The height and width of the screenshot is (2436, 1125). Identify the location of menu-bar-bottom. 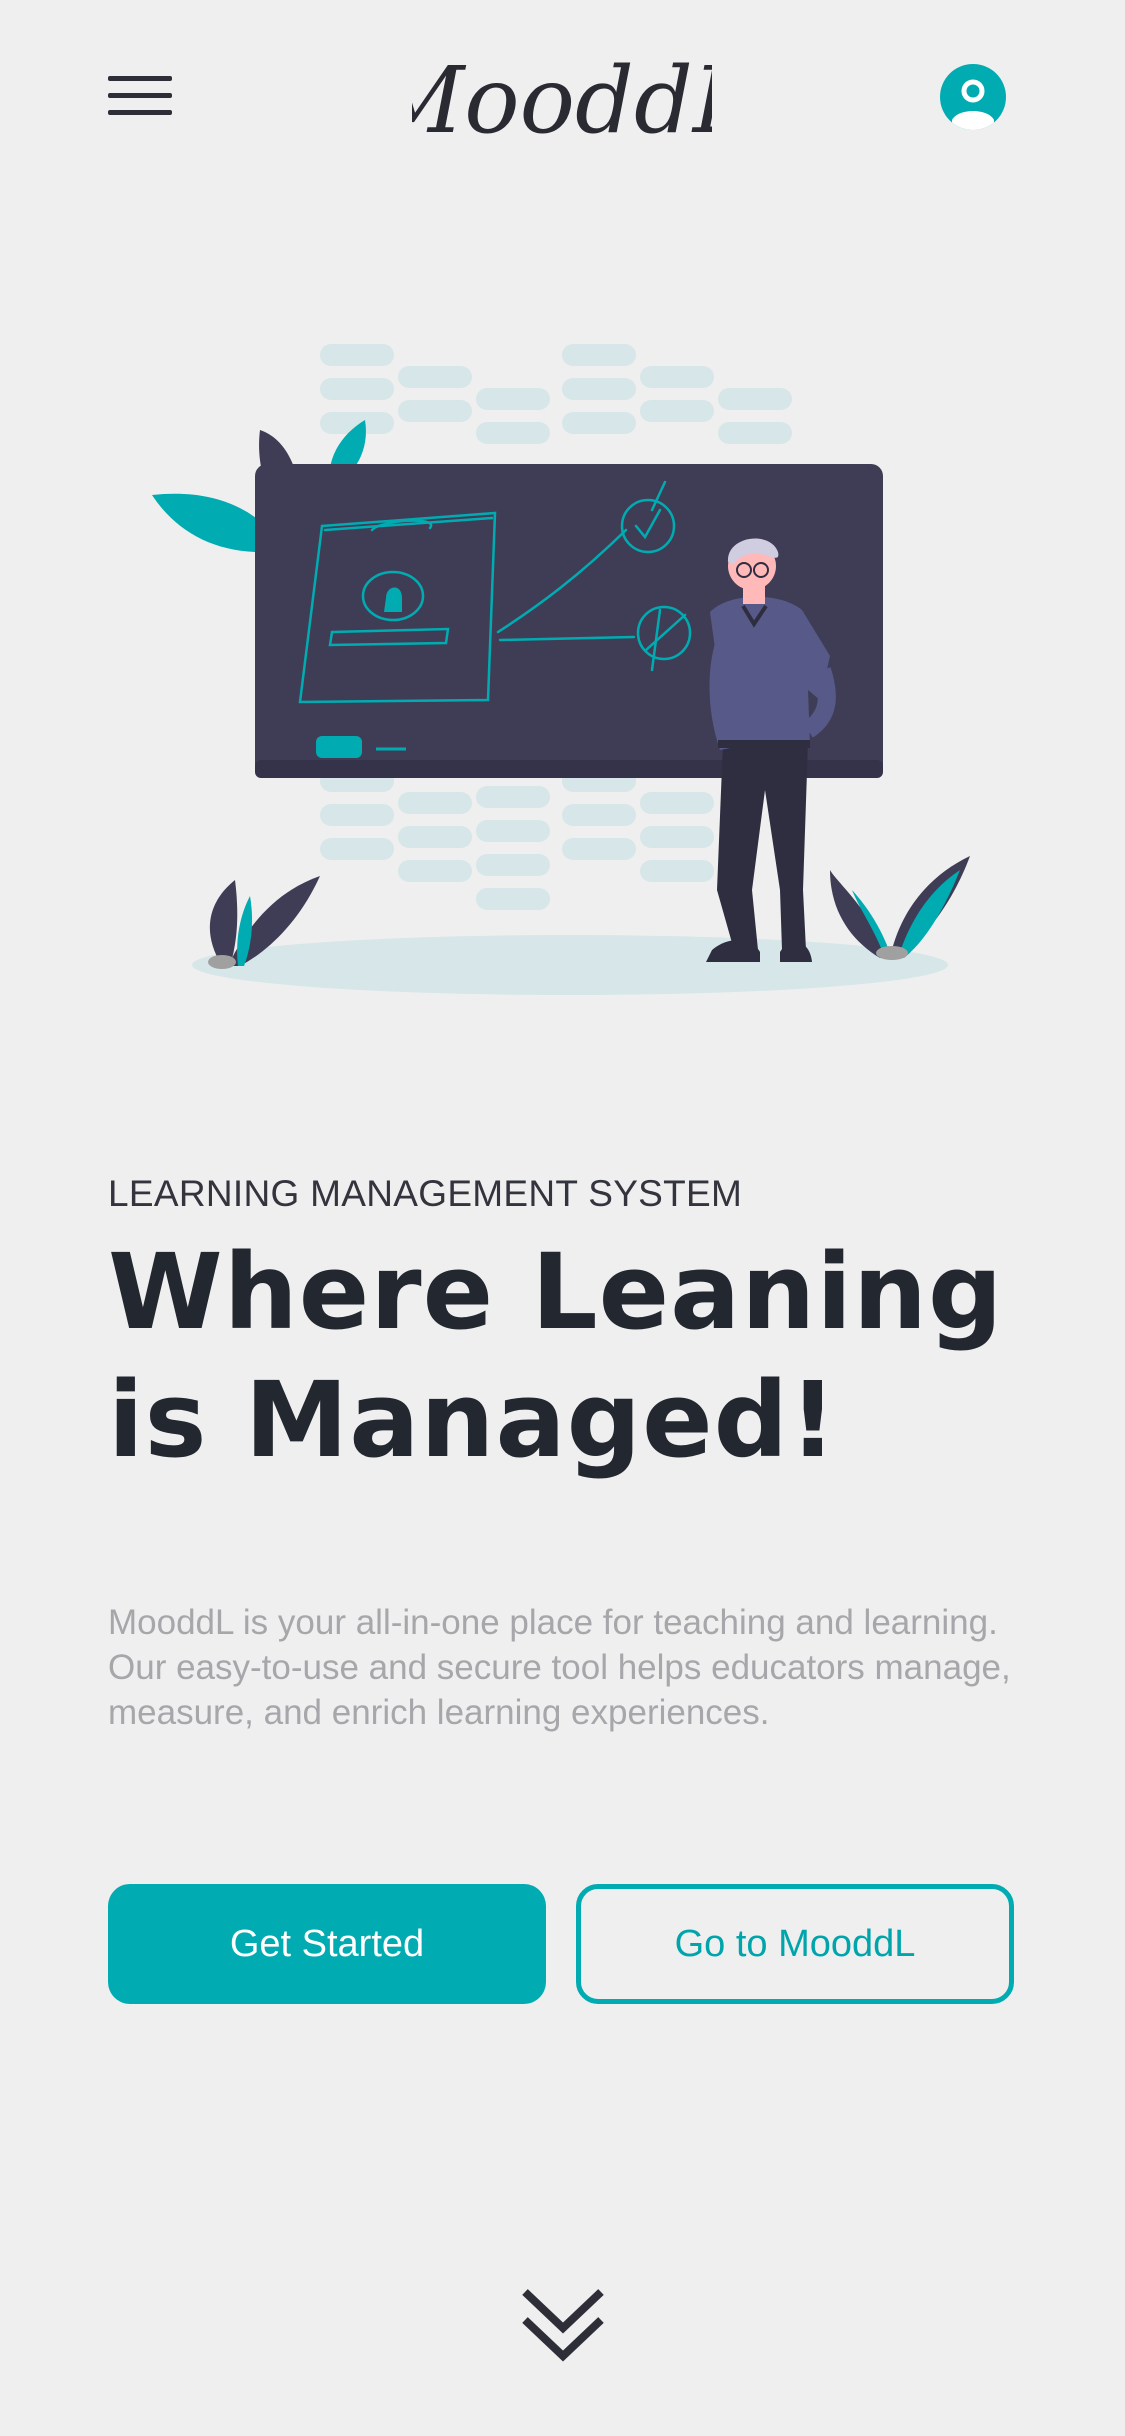
(140, 112).